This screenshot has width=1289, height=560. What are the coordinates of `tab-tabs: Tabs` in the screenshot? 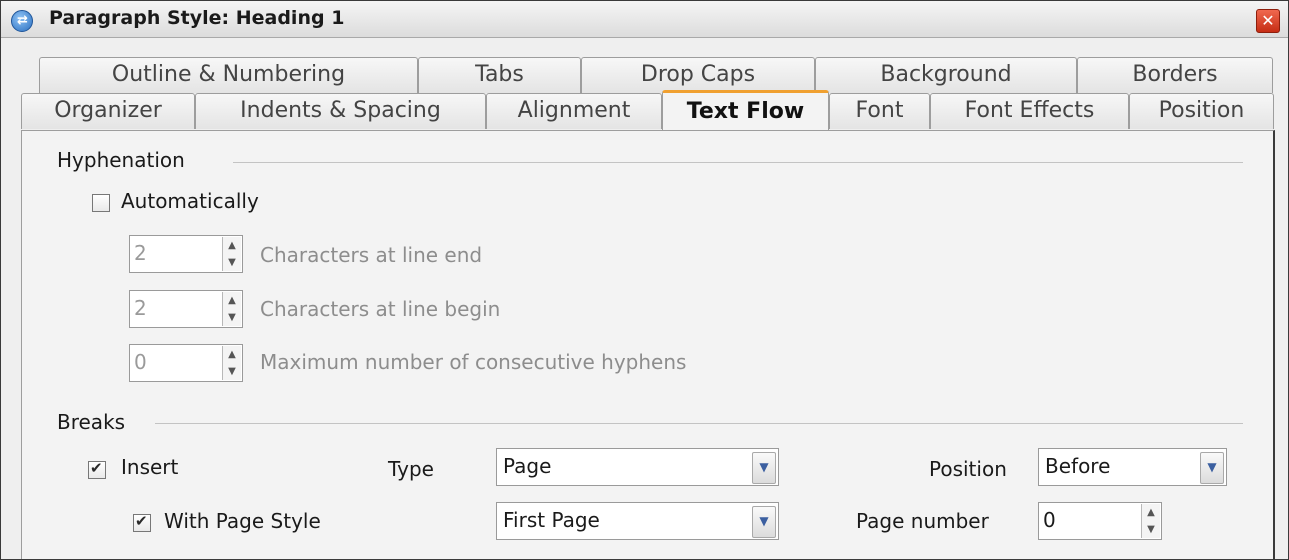 It's located at (499, 75).